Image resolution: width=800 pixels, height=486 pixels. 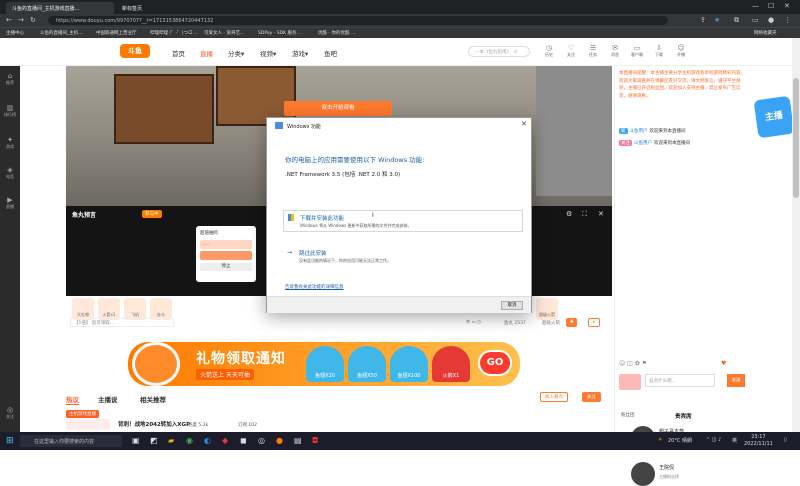 I want to click on go-button: GO, so click(x=495, y=363).